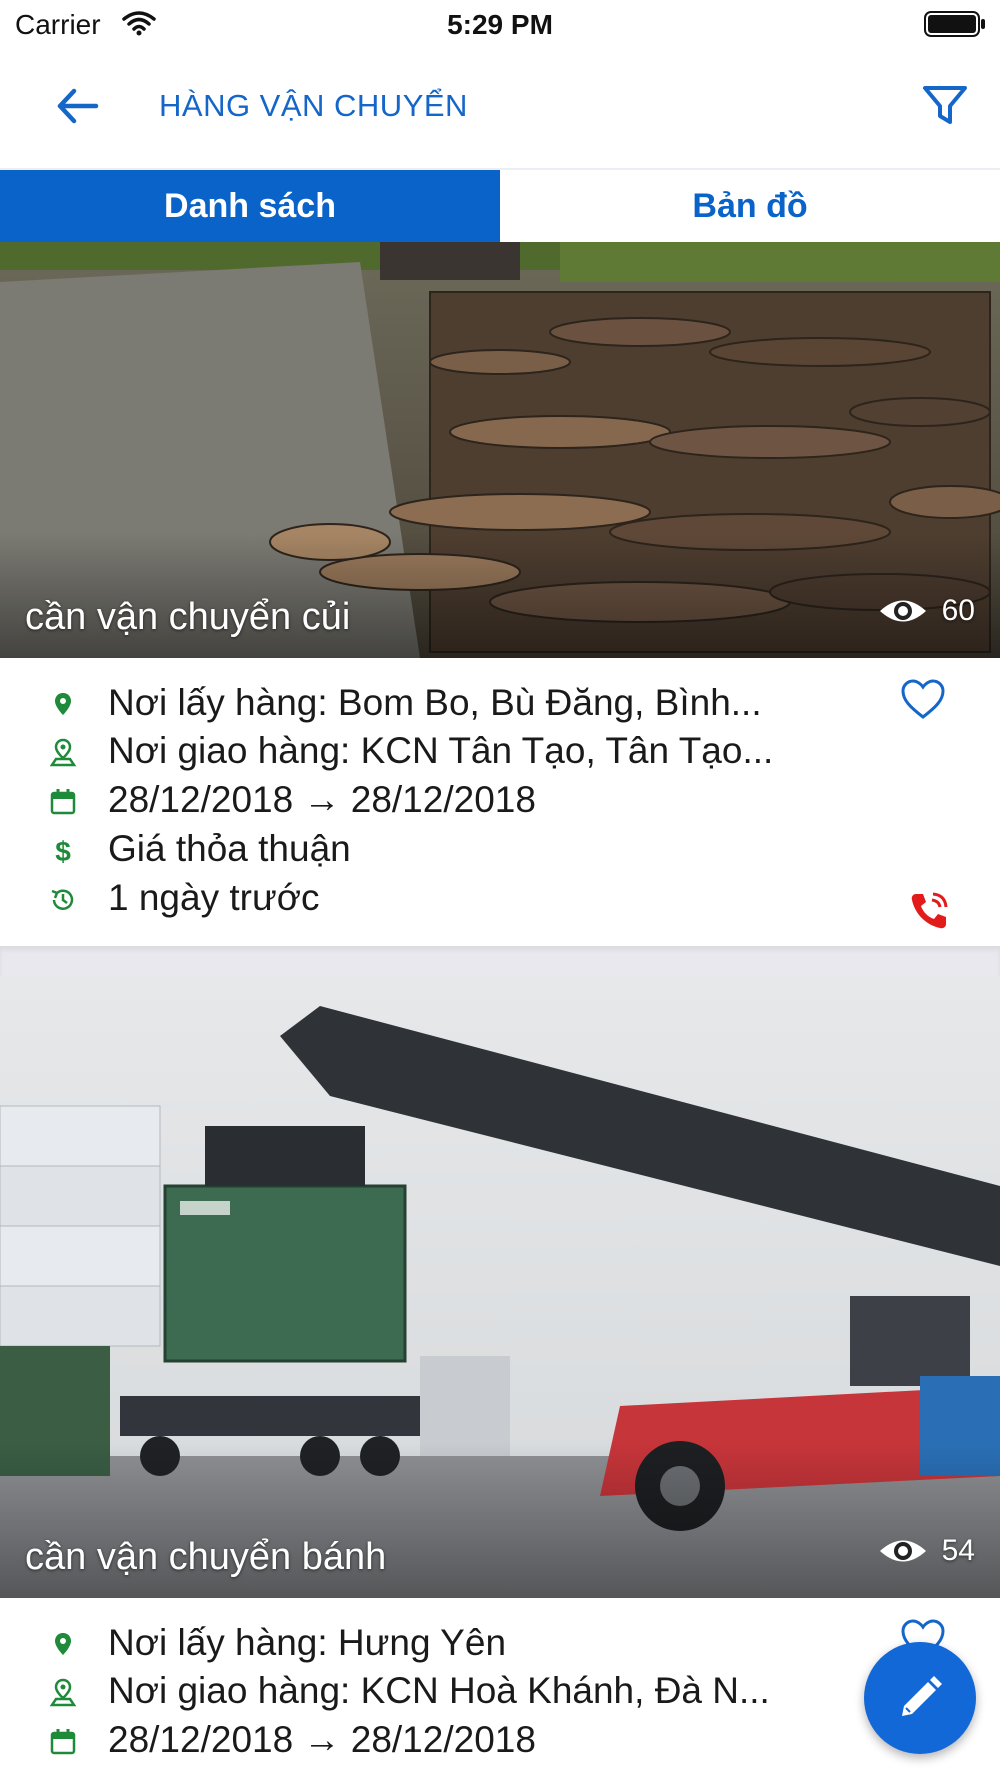 The width and height of the screenshot is (1000, 1778). What do you see at coordinates (82, 106) in the screenshot?
I see `back-arrow-icon` at bounding box center [82, 106].